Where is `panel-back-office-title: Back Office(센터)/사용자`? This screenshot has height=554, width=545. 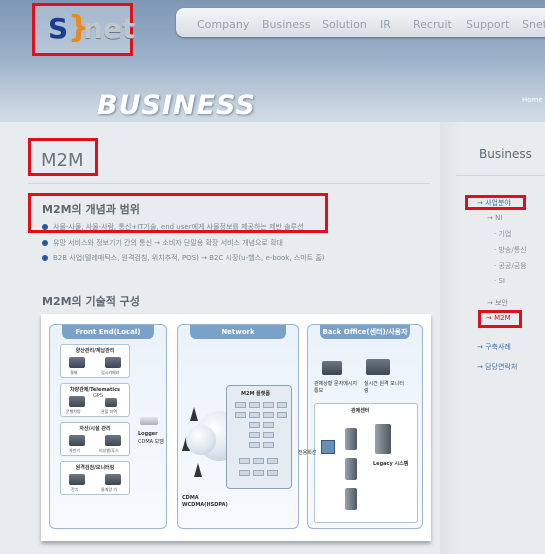 panel-back-office-title: Back Office(센터)/사용자 is located at coordinates (365, 332).